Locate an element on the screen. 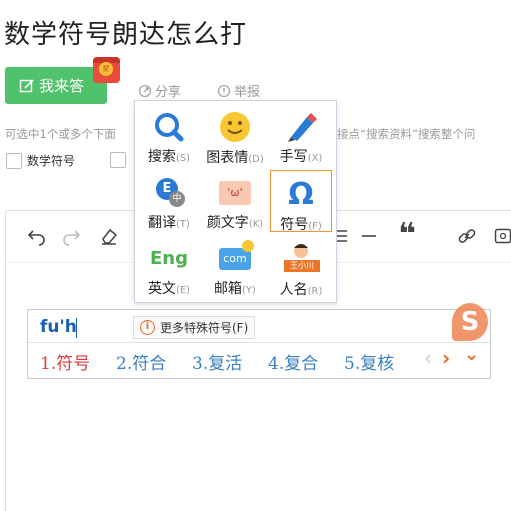 The width and height of the screenshot is (511, 511). info-icon: i is located at coordinates (147, 327).